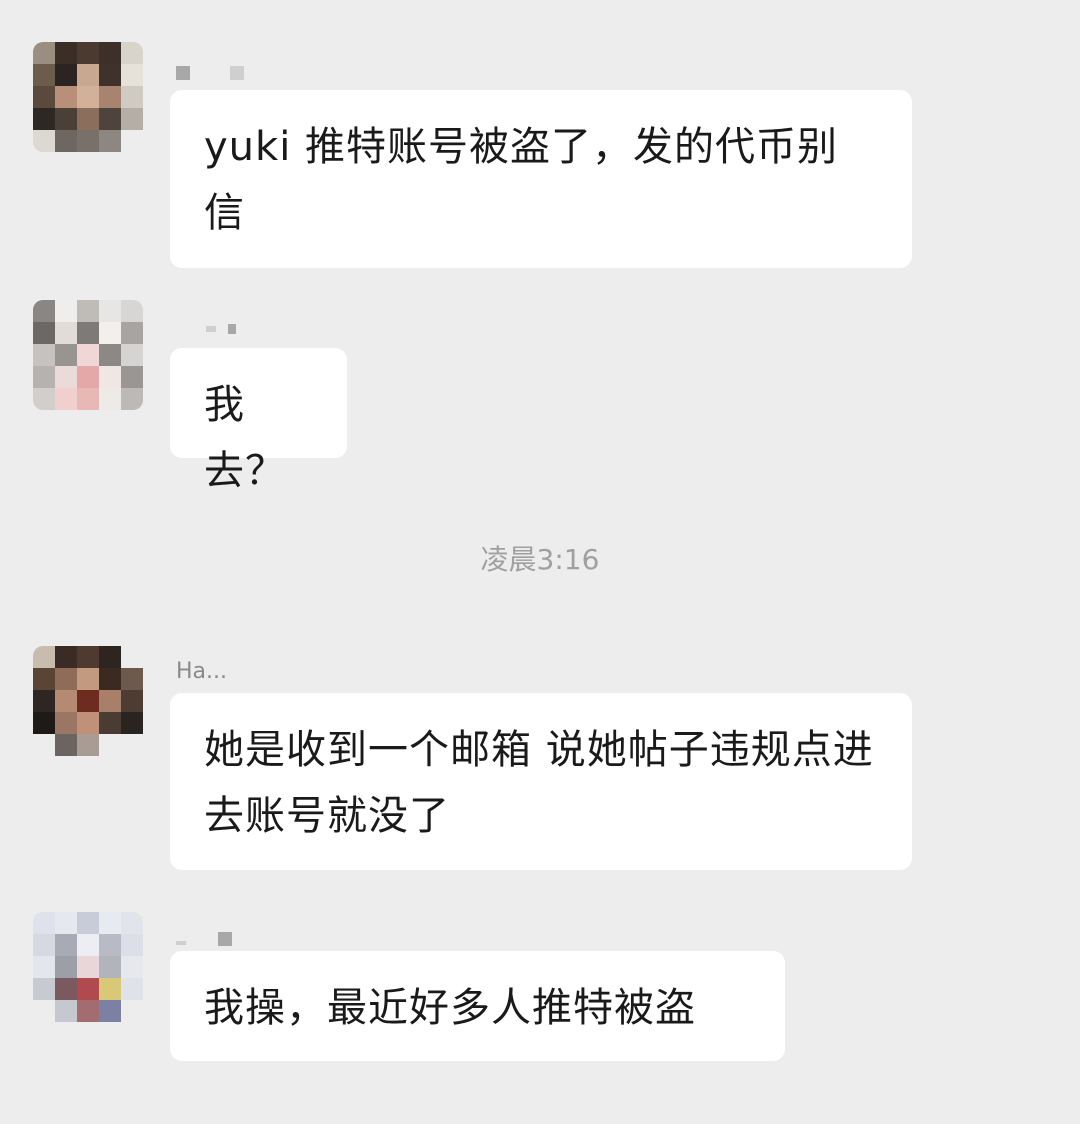 The height and width of the screenshot is (1124, 1080). What do you see at coordinates (450, 1008) in the screenshot?
I see `message-text: 我操，最近好多人推特被盗` at bounding box center [450, 1008].